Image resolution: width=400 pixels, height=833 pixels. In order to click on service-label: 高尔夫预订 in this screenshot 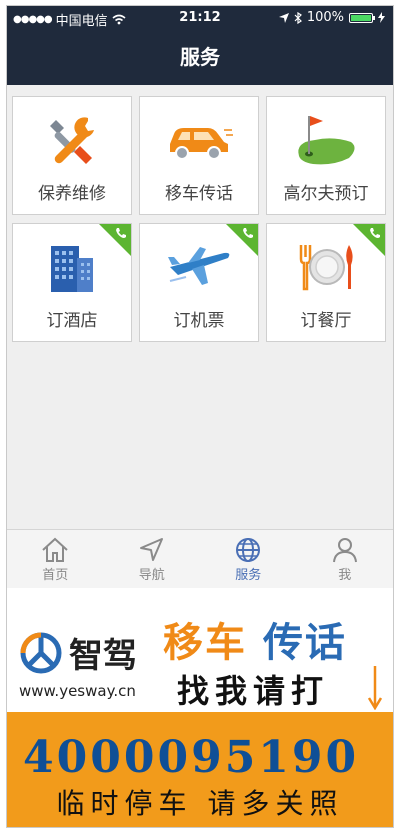, I will do `click(326, 194)`.